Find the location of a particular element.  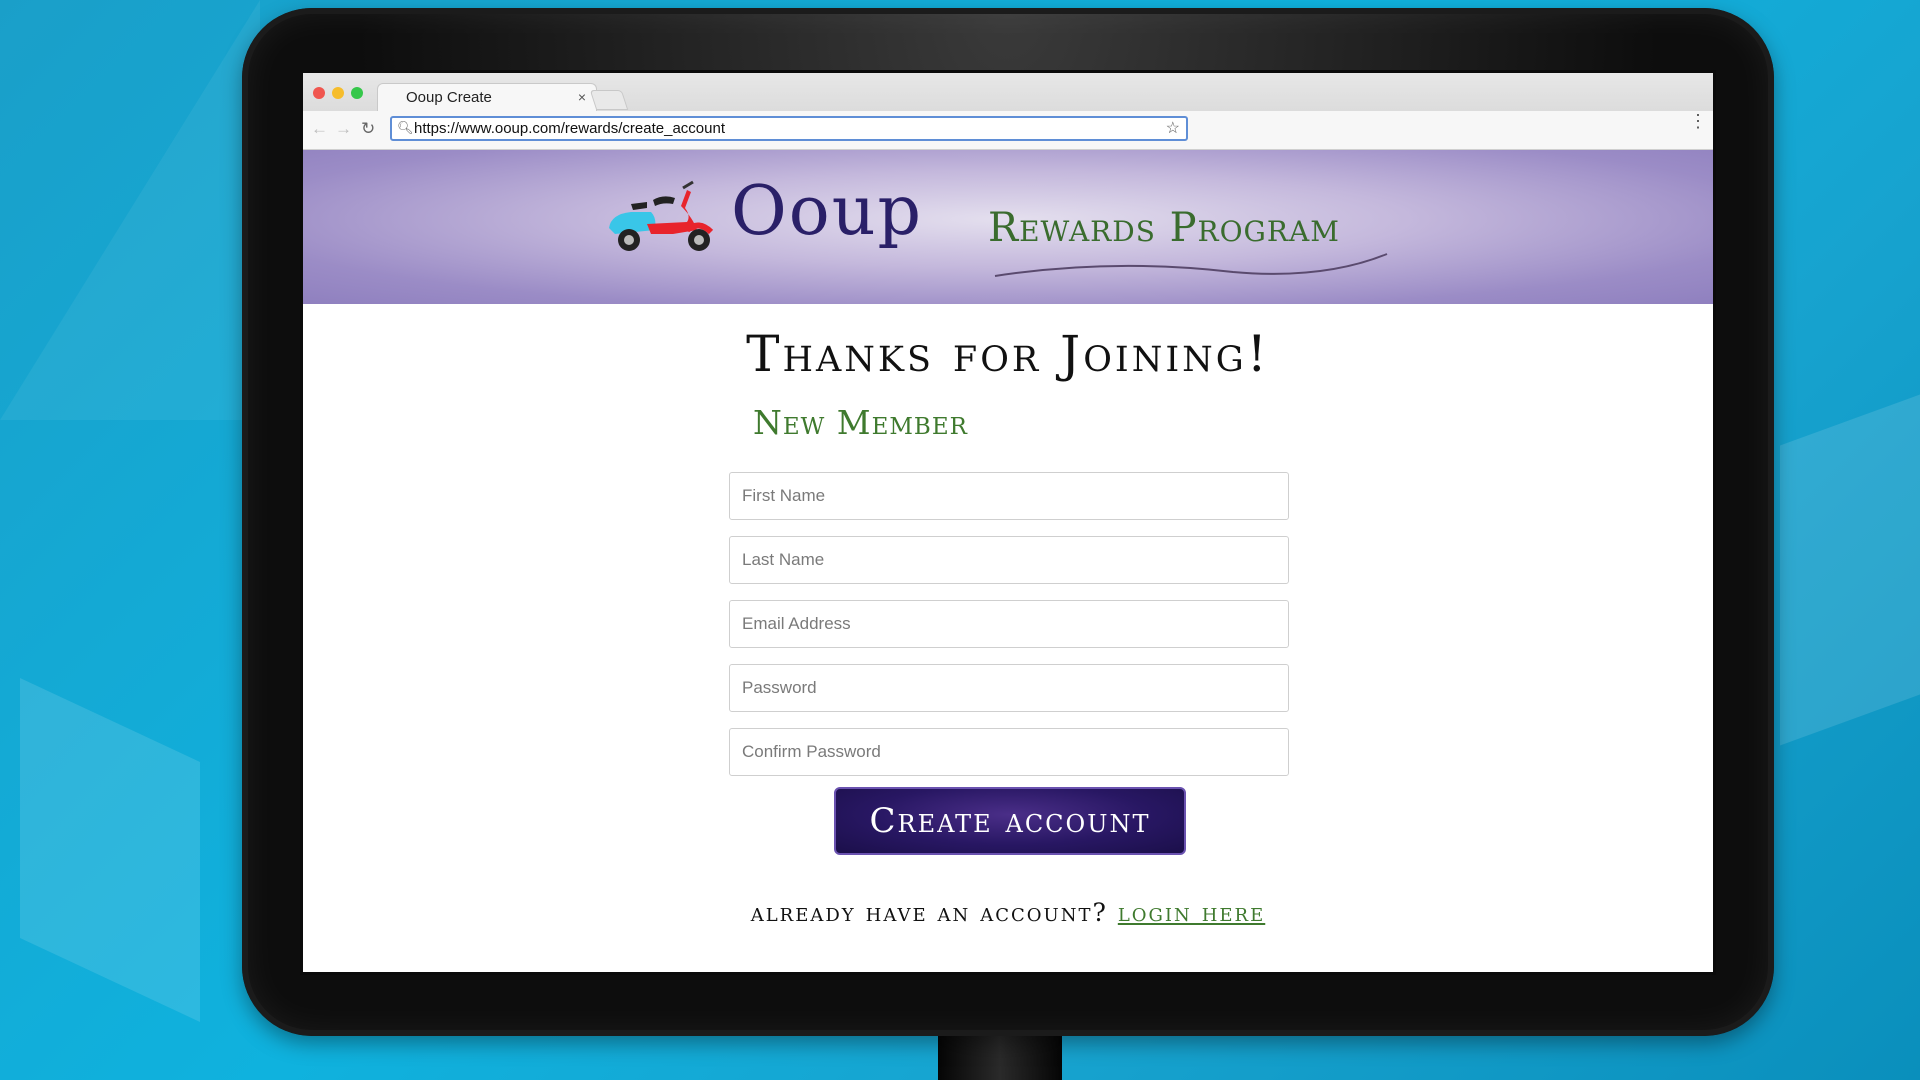

email-input is located at coordinates (1009, 624).